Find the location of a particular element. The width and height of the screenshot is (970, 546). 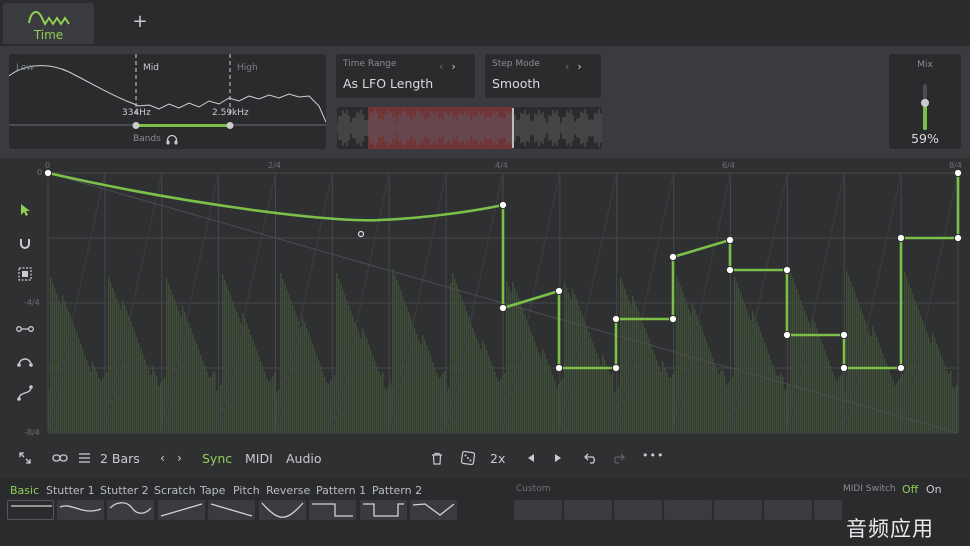

preset-label-stutter-1: Stutter 1 is located at coordinates (70, 490).